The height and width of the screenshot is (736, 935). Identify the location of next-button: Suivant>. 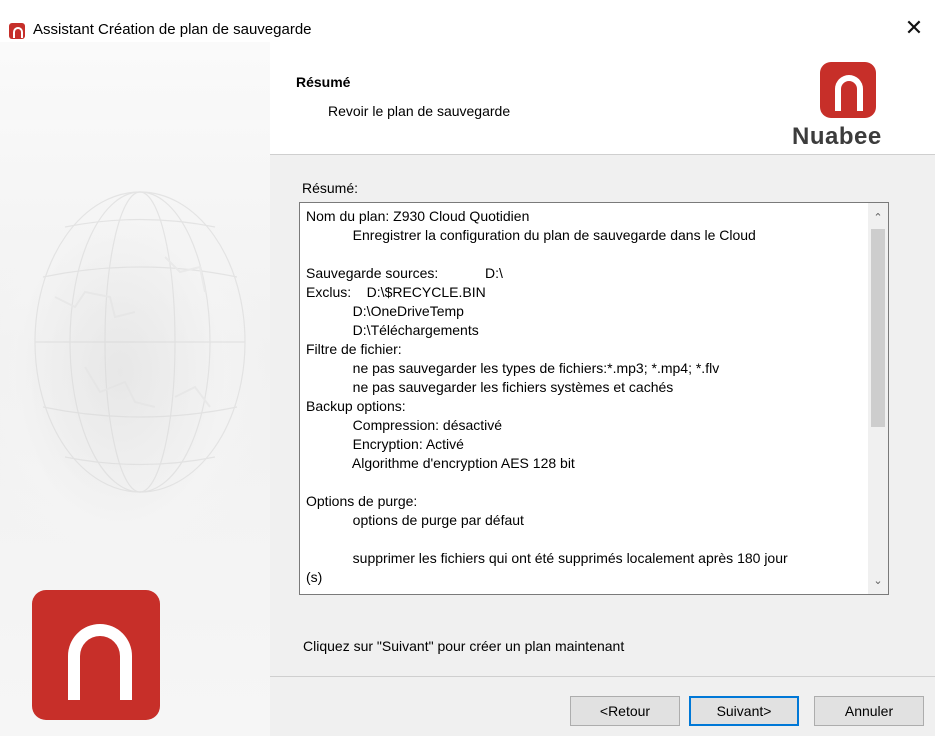
(744, 711).